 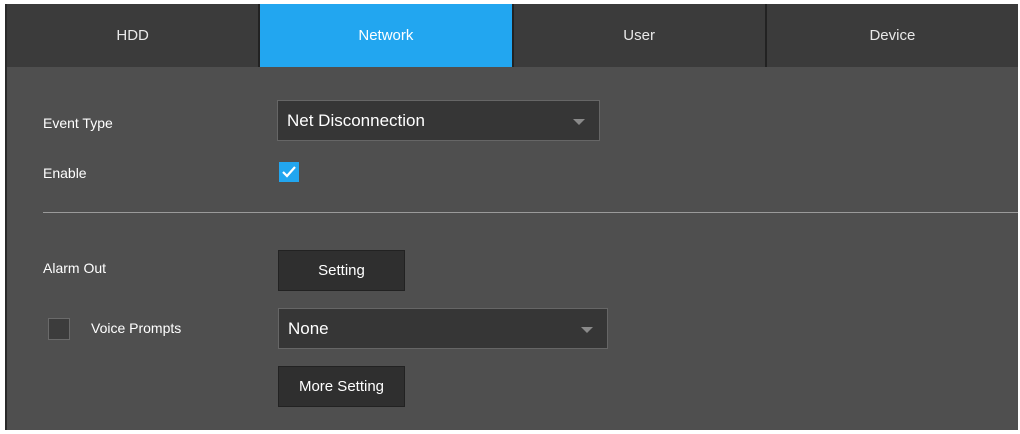 I want to click on more-setting-button-label: More Setting, so click(x=341, y=386).